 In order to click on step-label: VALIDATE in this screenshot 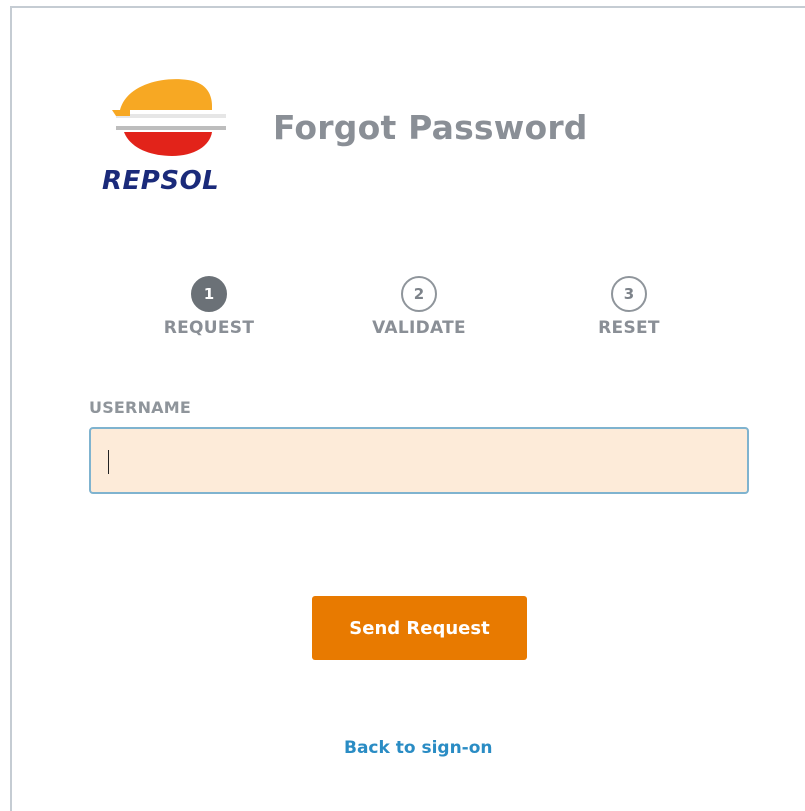, I will do `click(419, 328)`.